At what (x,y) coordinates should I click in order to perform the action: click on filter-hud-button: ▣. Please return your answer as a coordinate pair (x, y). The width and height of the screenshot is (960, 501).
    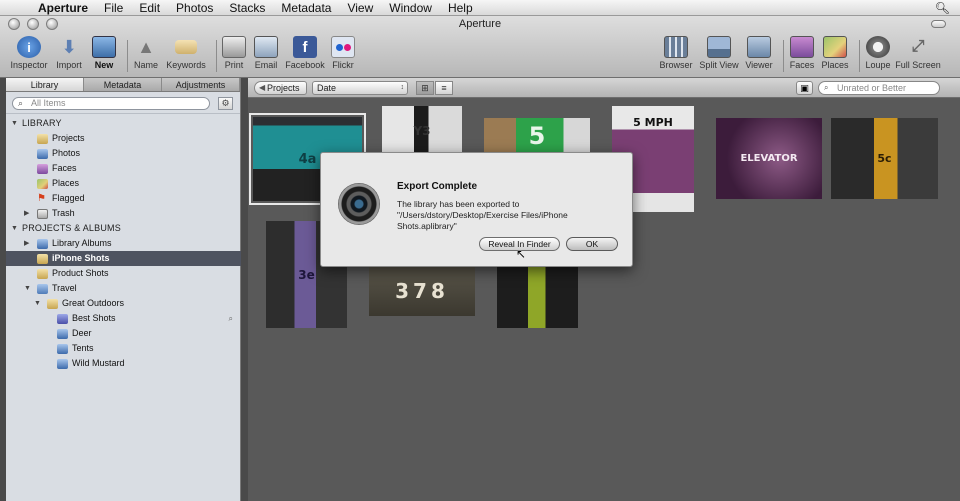
    Looking at the image, I should click on (804, 88).